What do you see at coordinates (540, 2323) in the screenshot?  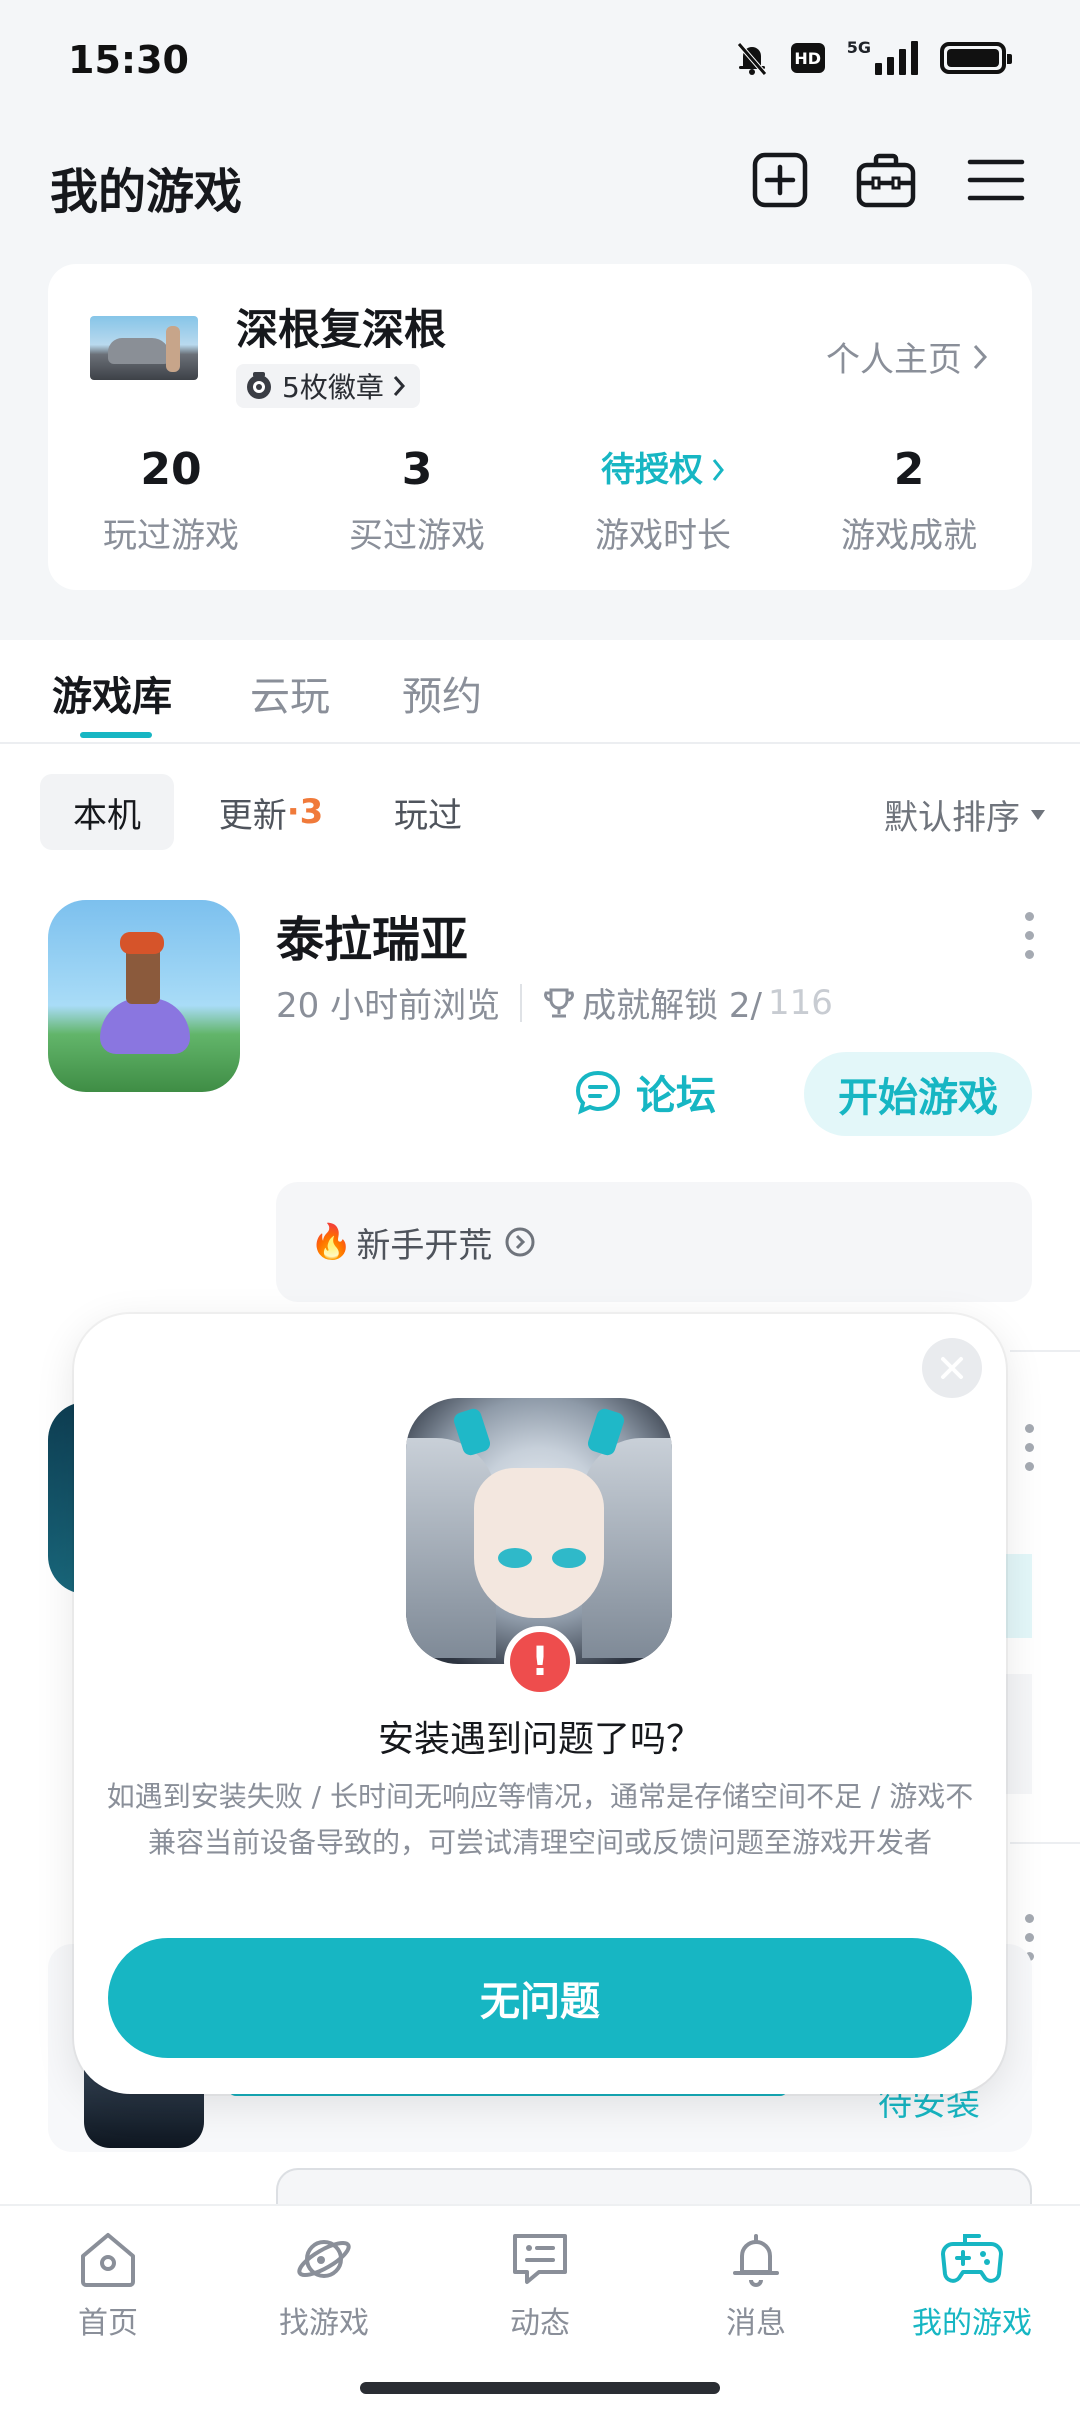 I see `nav-label: 动态` at bounding box center [540, 2323].